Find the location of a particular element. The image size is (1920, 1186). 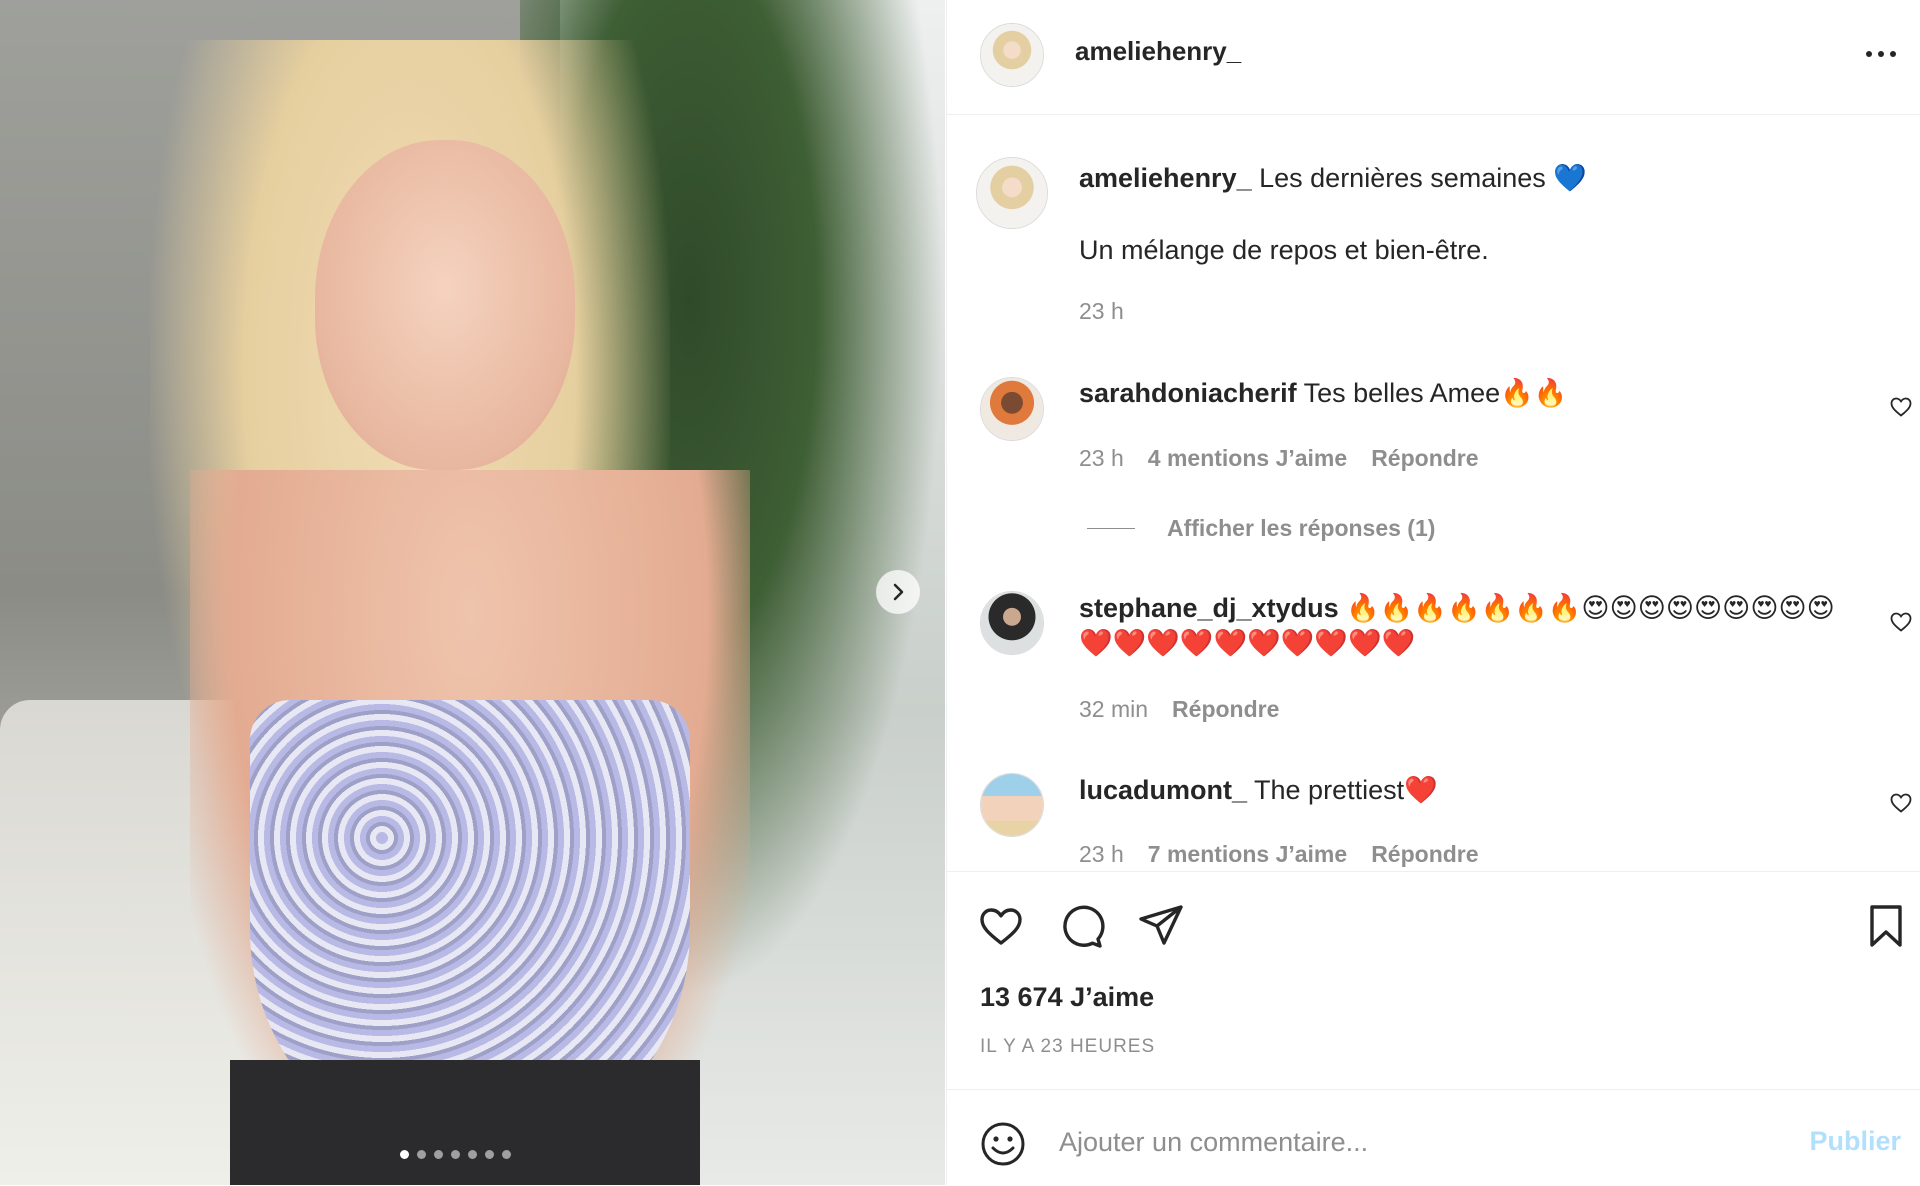

post-timestamp: IL Y A 23 HEURES is located at coordinates (1068, 1046).